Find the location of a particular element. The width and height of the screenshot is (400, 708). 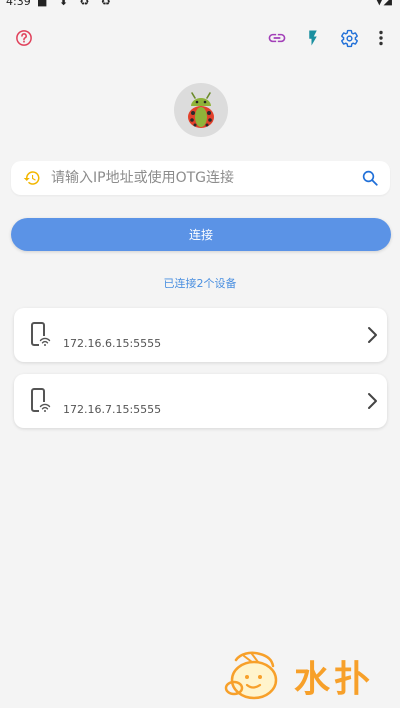

help-button is located at coordinates (24, 38).